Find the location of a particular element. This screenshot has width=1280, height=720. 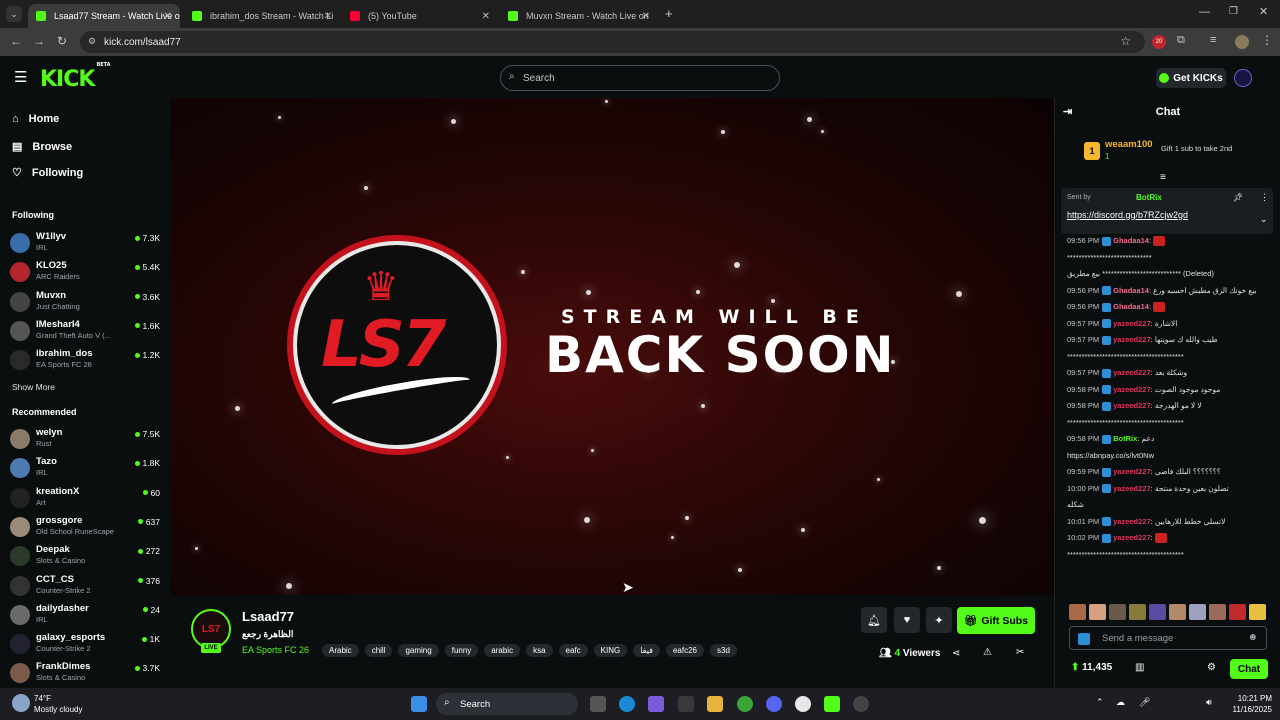

file-explorer-icon is located at coordinates (715, 704).